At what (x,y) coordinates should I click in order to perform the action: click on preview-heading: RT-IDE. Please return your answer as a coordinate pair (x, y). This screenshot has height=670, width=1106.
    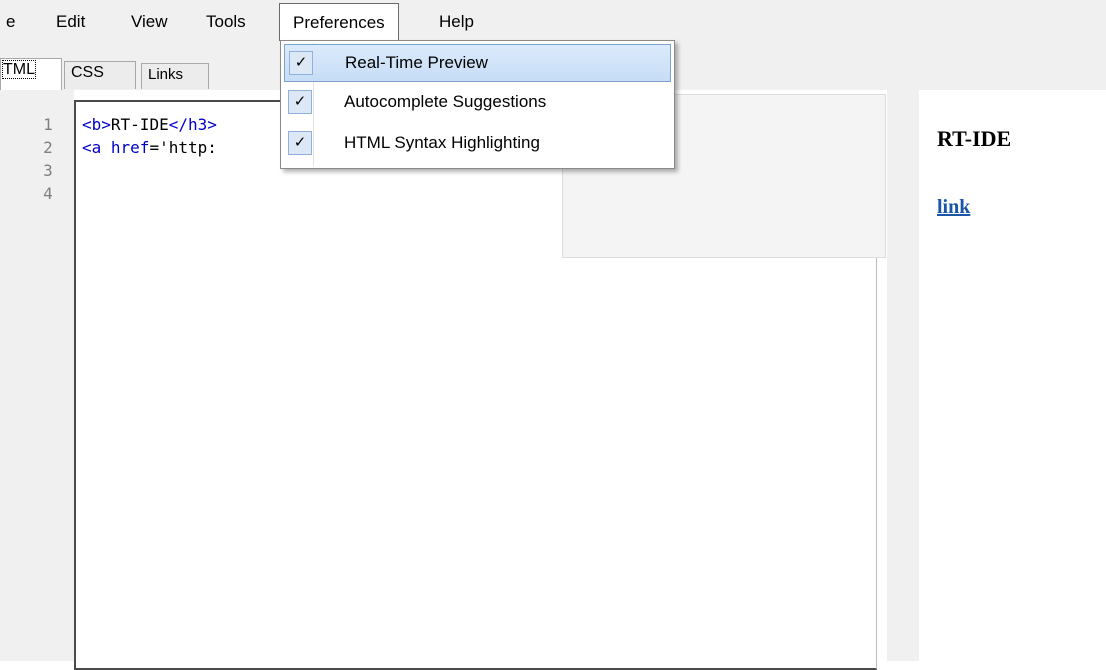
    Looking at the image, I should click on (974, 138).